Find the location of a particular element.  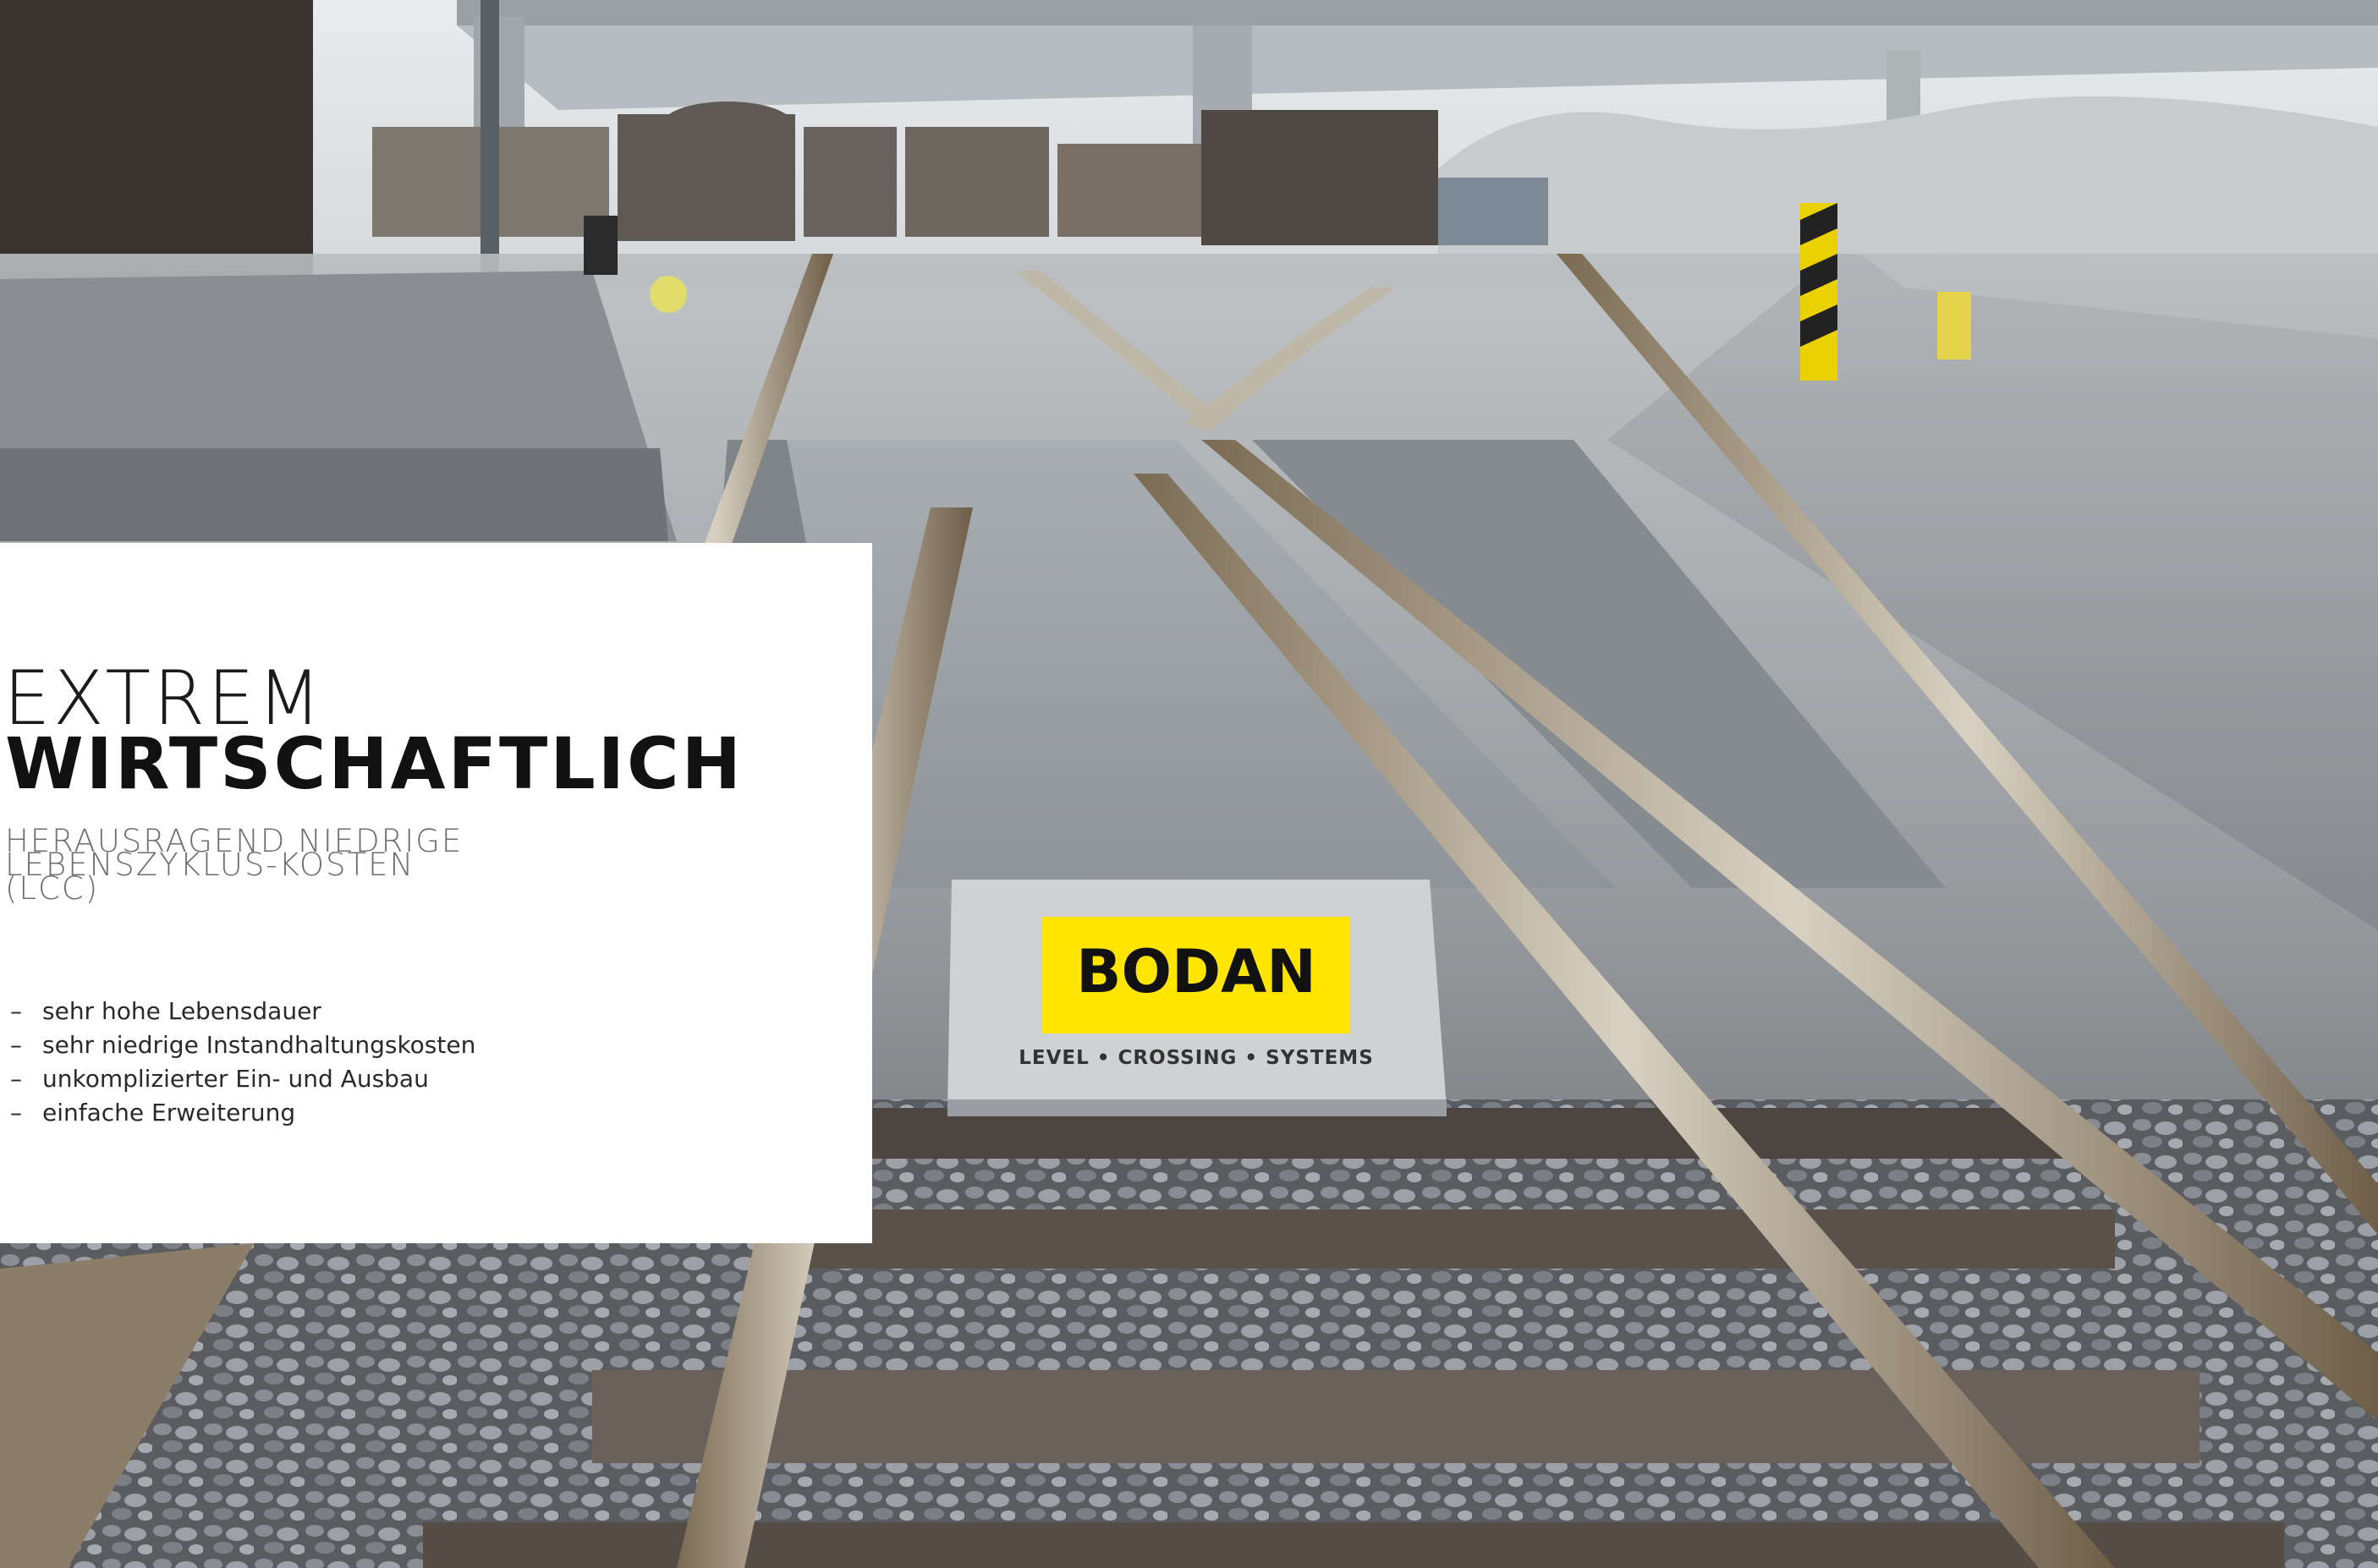

list-item: – unkomplizierter Ein- und Ausbau is located at coordinates (242, 1079).